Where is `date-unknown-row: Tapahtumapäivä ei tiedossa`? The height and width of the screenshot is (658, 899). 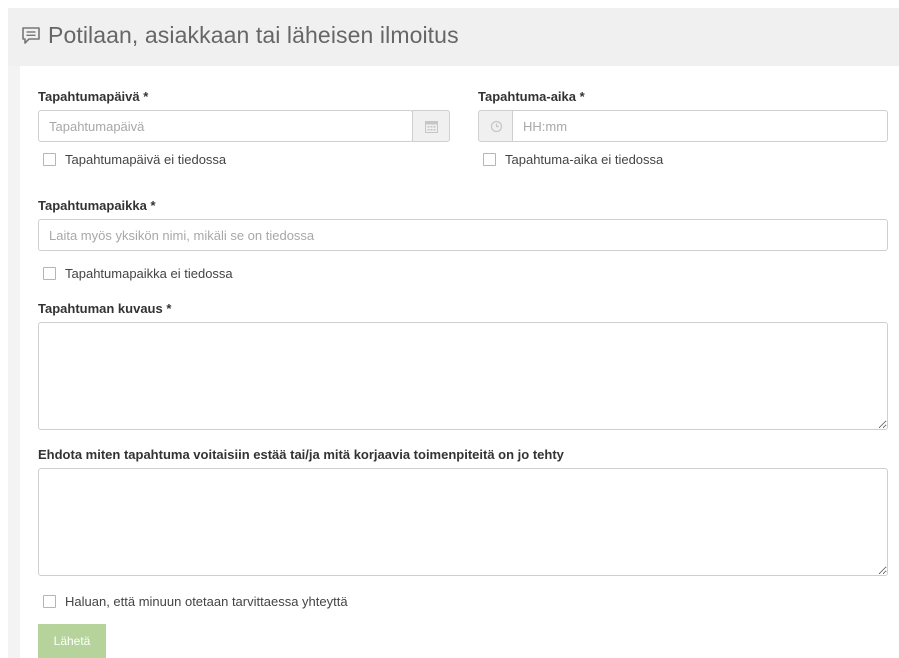 date-unknown-row: Tapahtumapäivä ei tiedossa is located at coordinates (134, 159).